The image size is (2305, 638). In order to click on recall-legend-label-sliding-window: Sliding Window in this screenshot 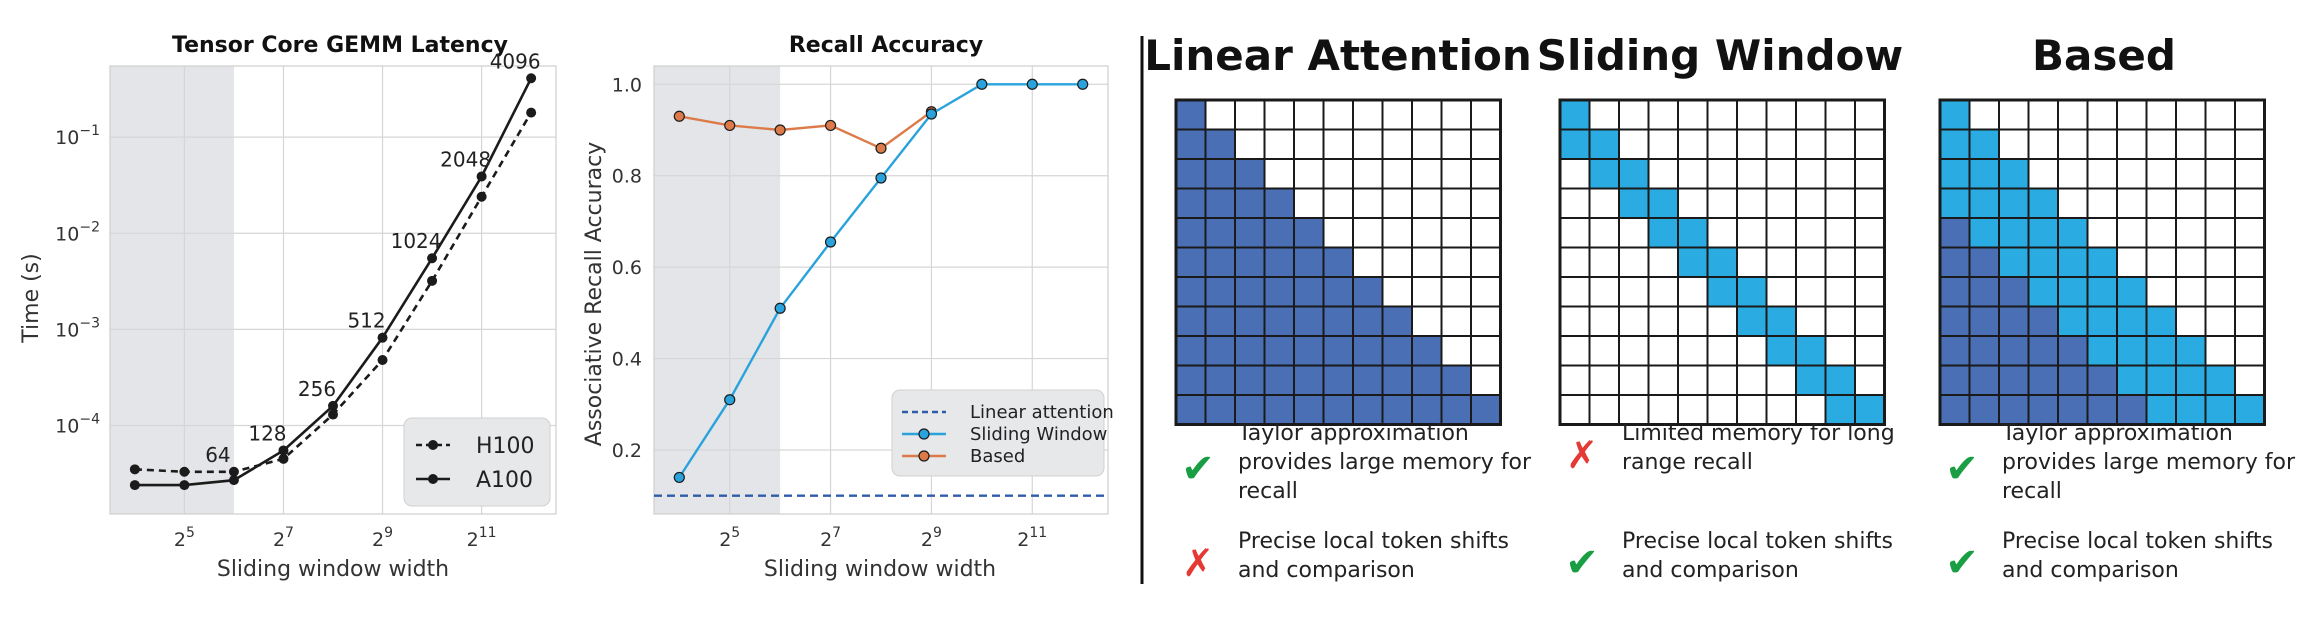, I will do `click(1038, 434)`.